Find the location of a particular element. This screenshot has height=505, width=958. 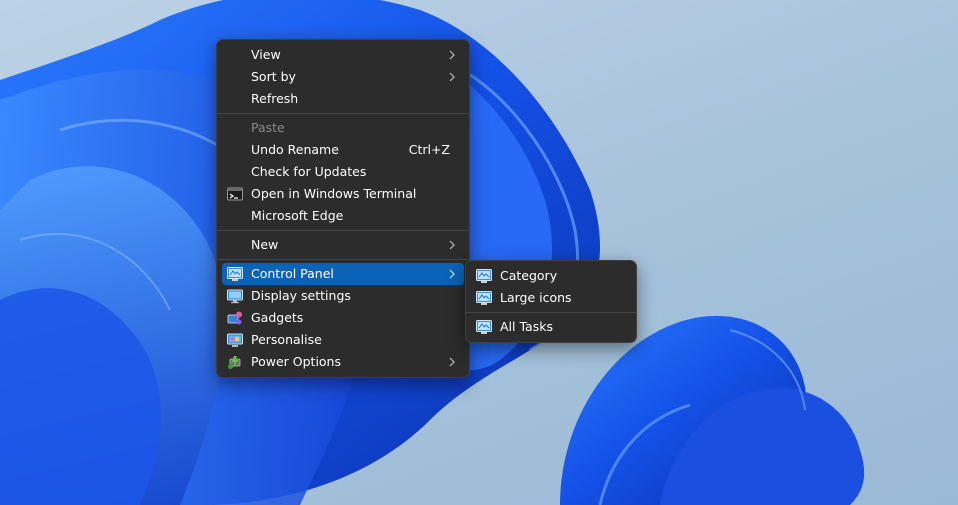

submenu-item-all-tasks: All Tasks is located at coordinates (551, 327).